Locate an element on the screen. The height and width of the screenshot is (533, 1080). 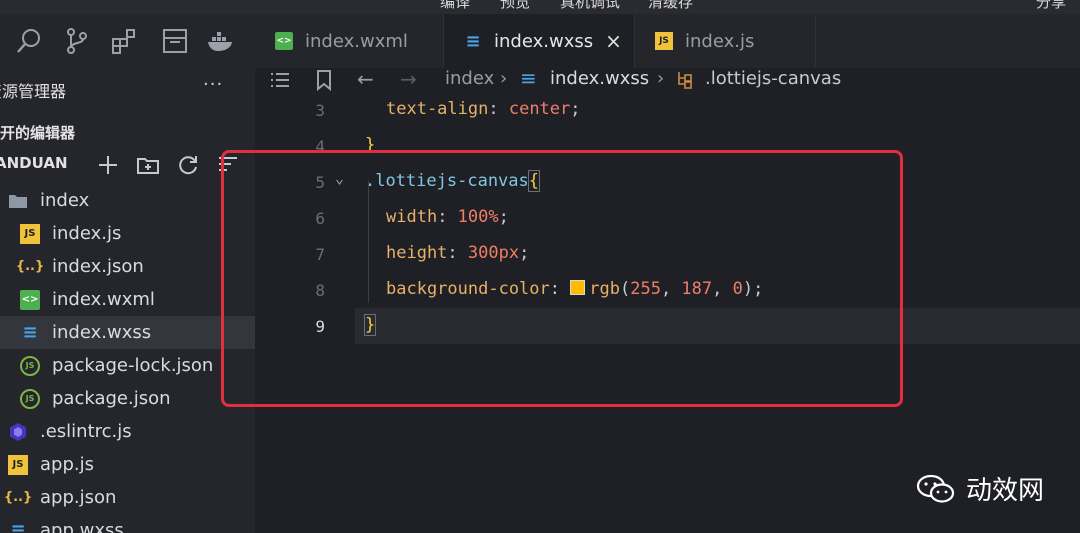
top-toolbar: 编译 预览 真机调试 清缓存 分享 is located at coordinates (540, 7).